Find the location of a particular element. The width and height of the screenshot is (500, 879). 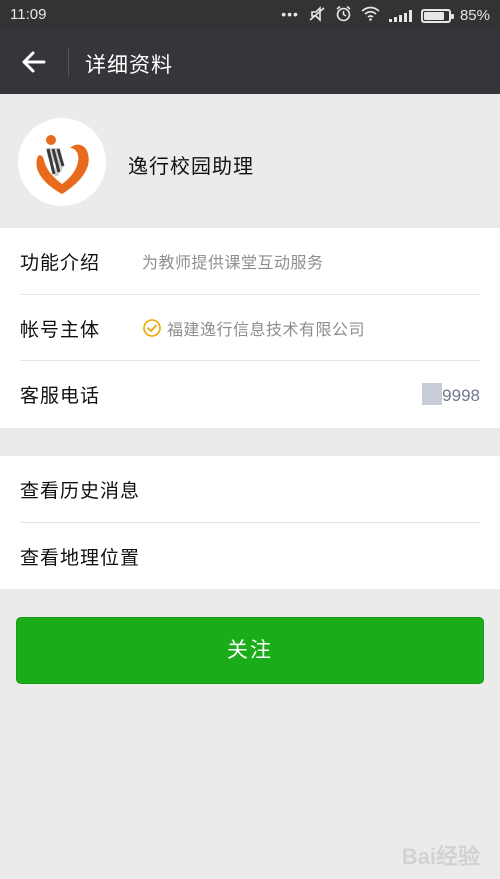

watermark: Bai经验 is located at coordinates (440, 856).